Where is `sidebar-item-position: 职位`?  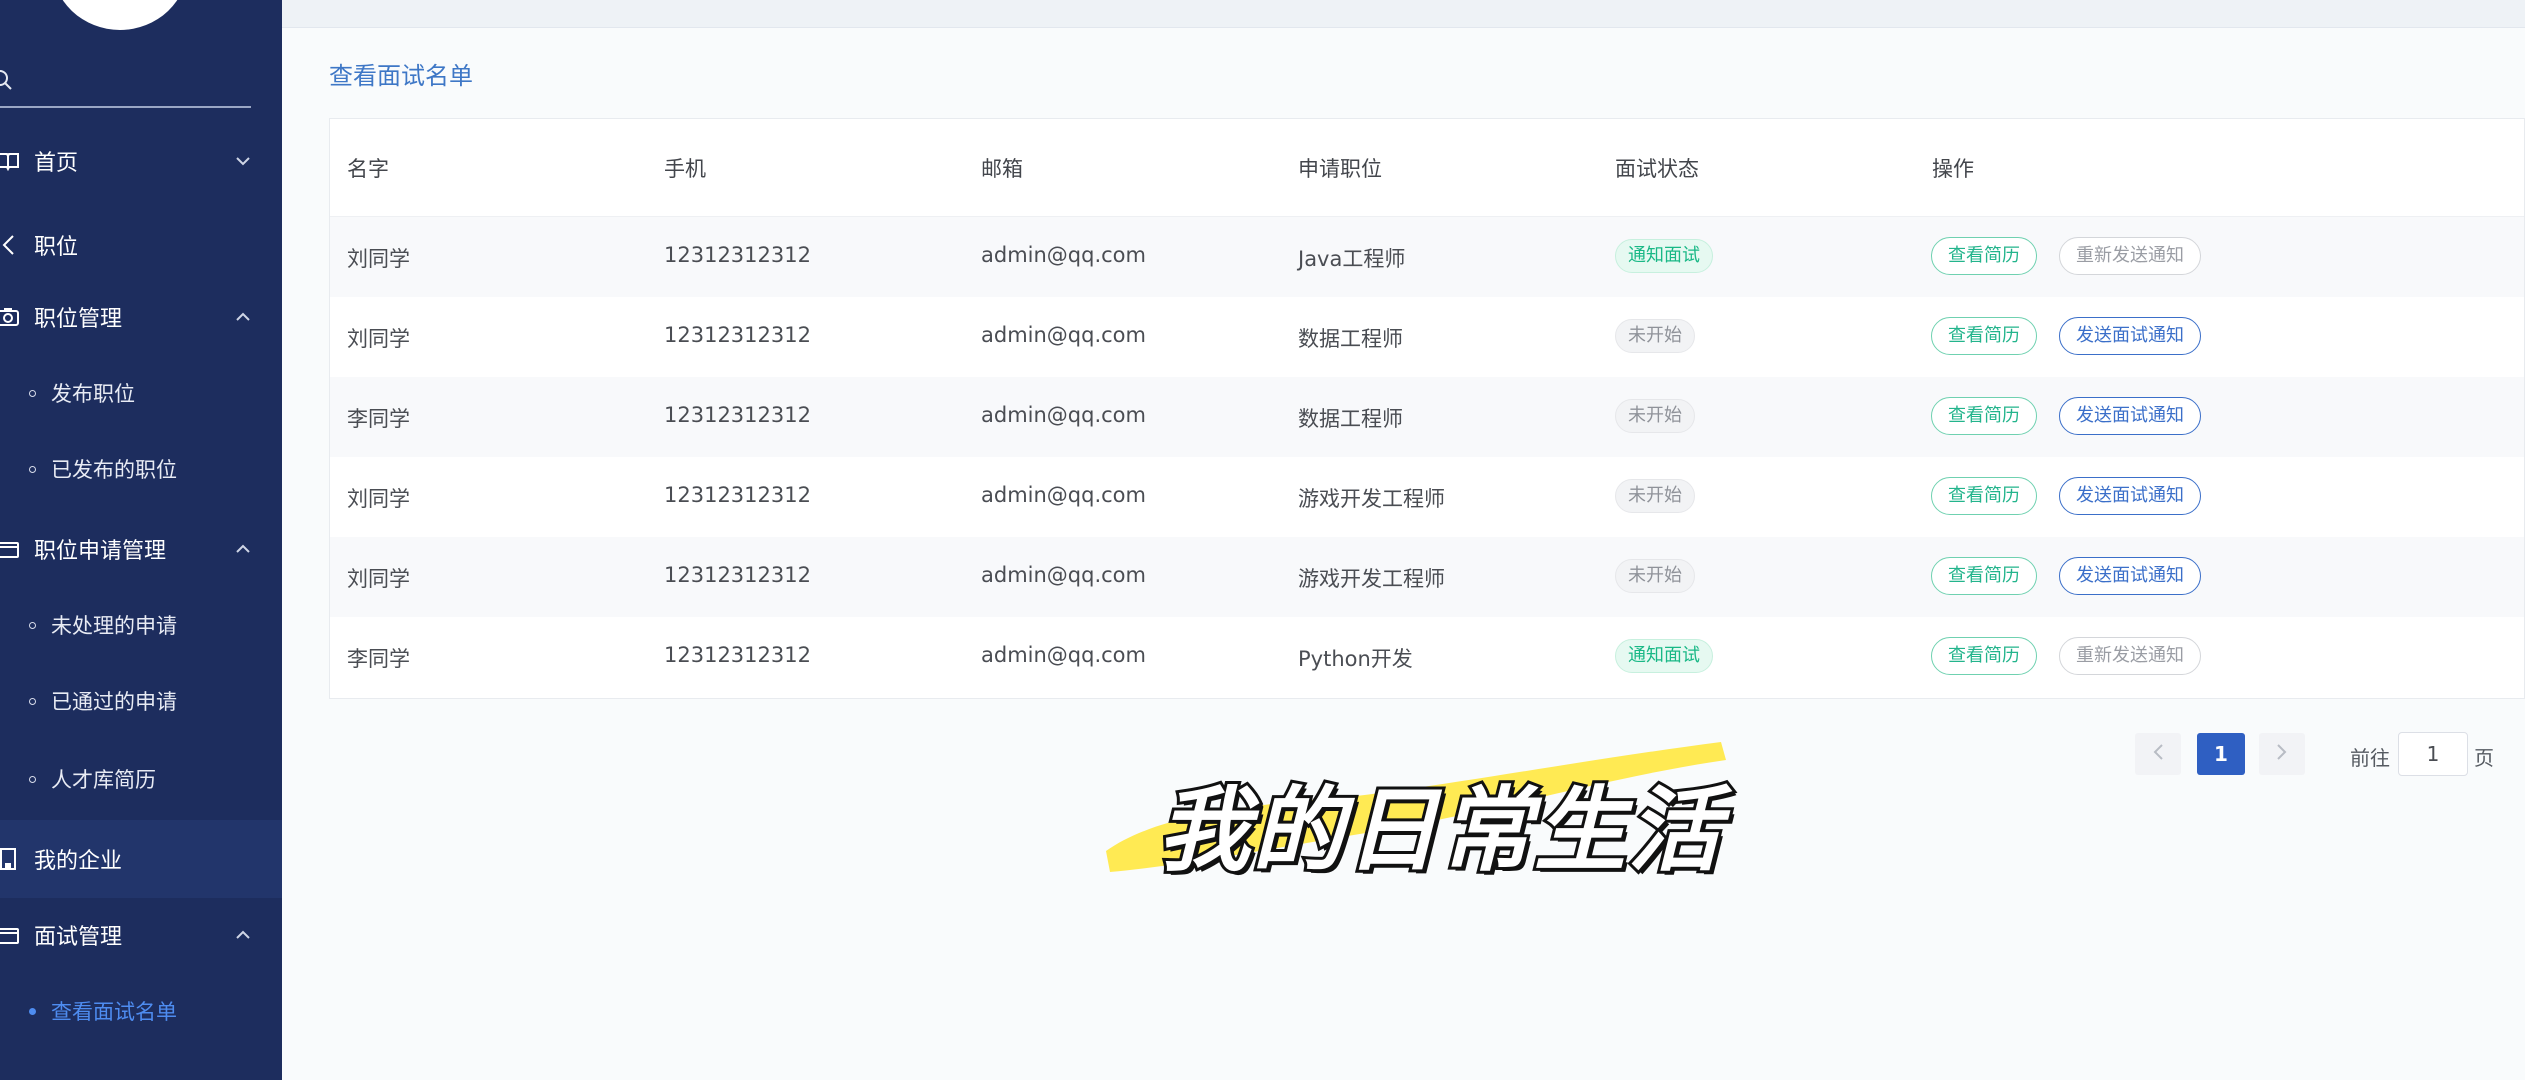 sidebar-item-position: 职位 is located at coordinates (141, 245).